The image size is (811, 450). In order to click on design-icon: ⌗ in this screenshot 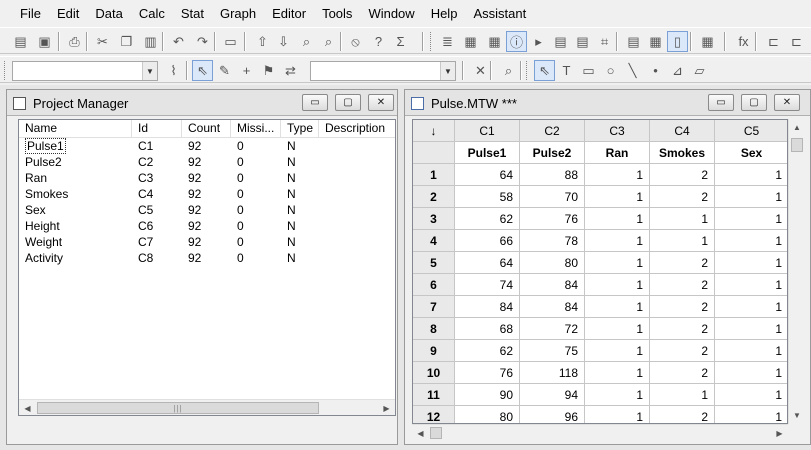, I will do `click(604, 41)`.